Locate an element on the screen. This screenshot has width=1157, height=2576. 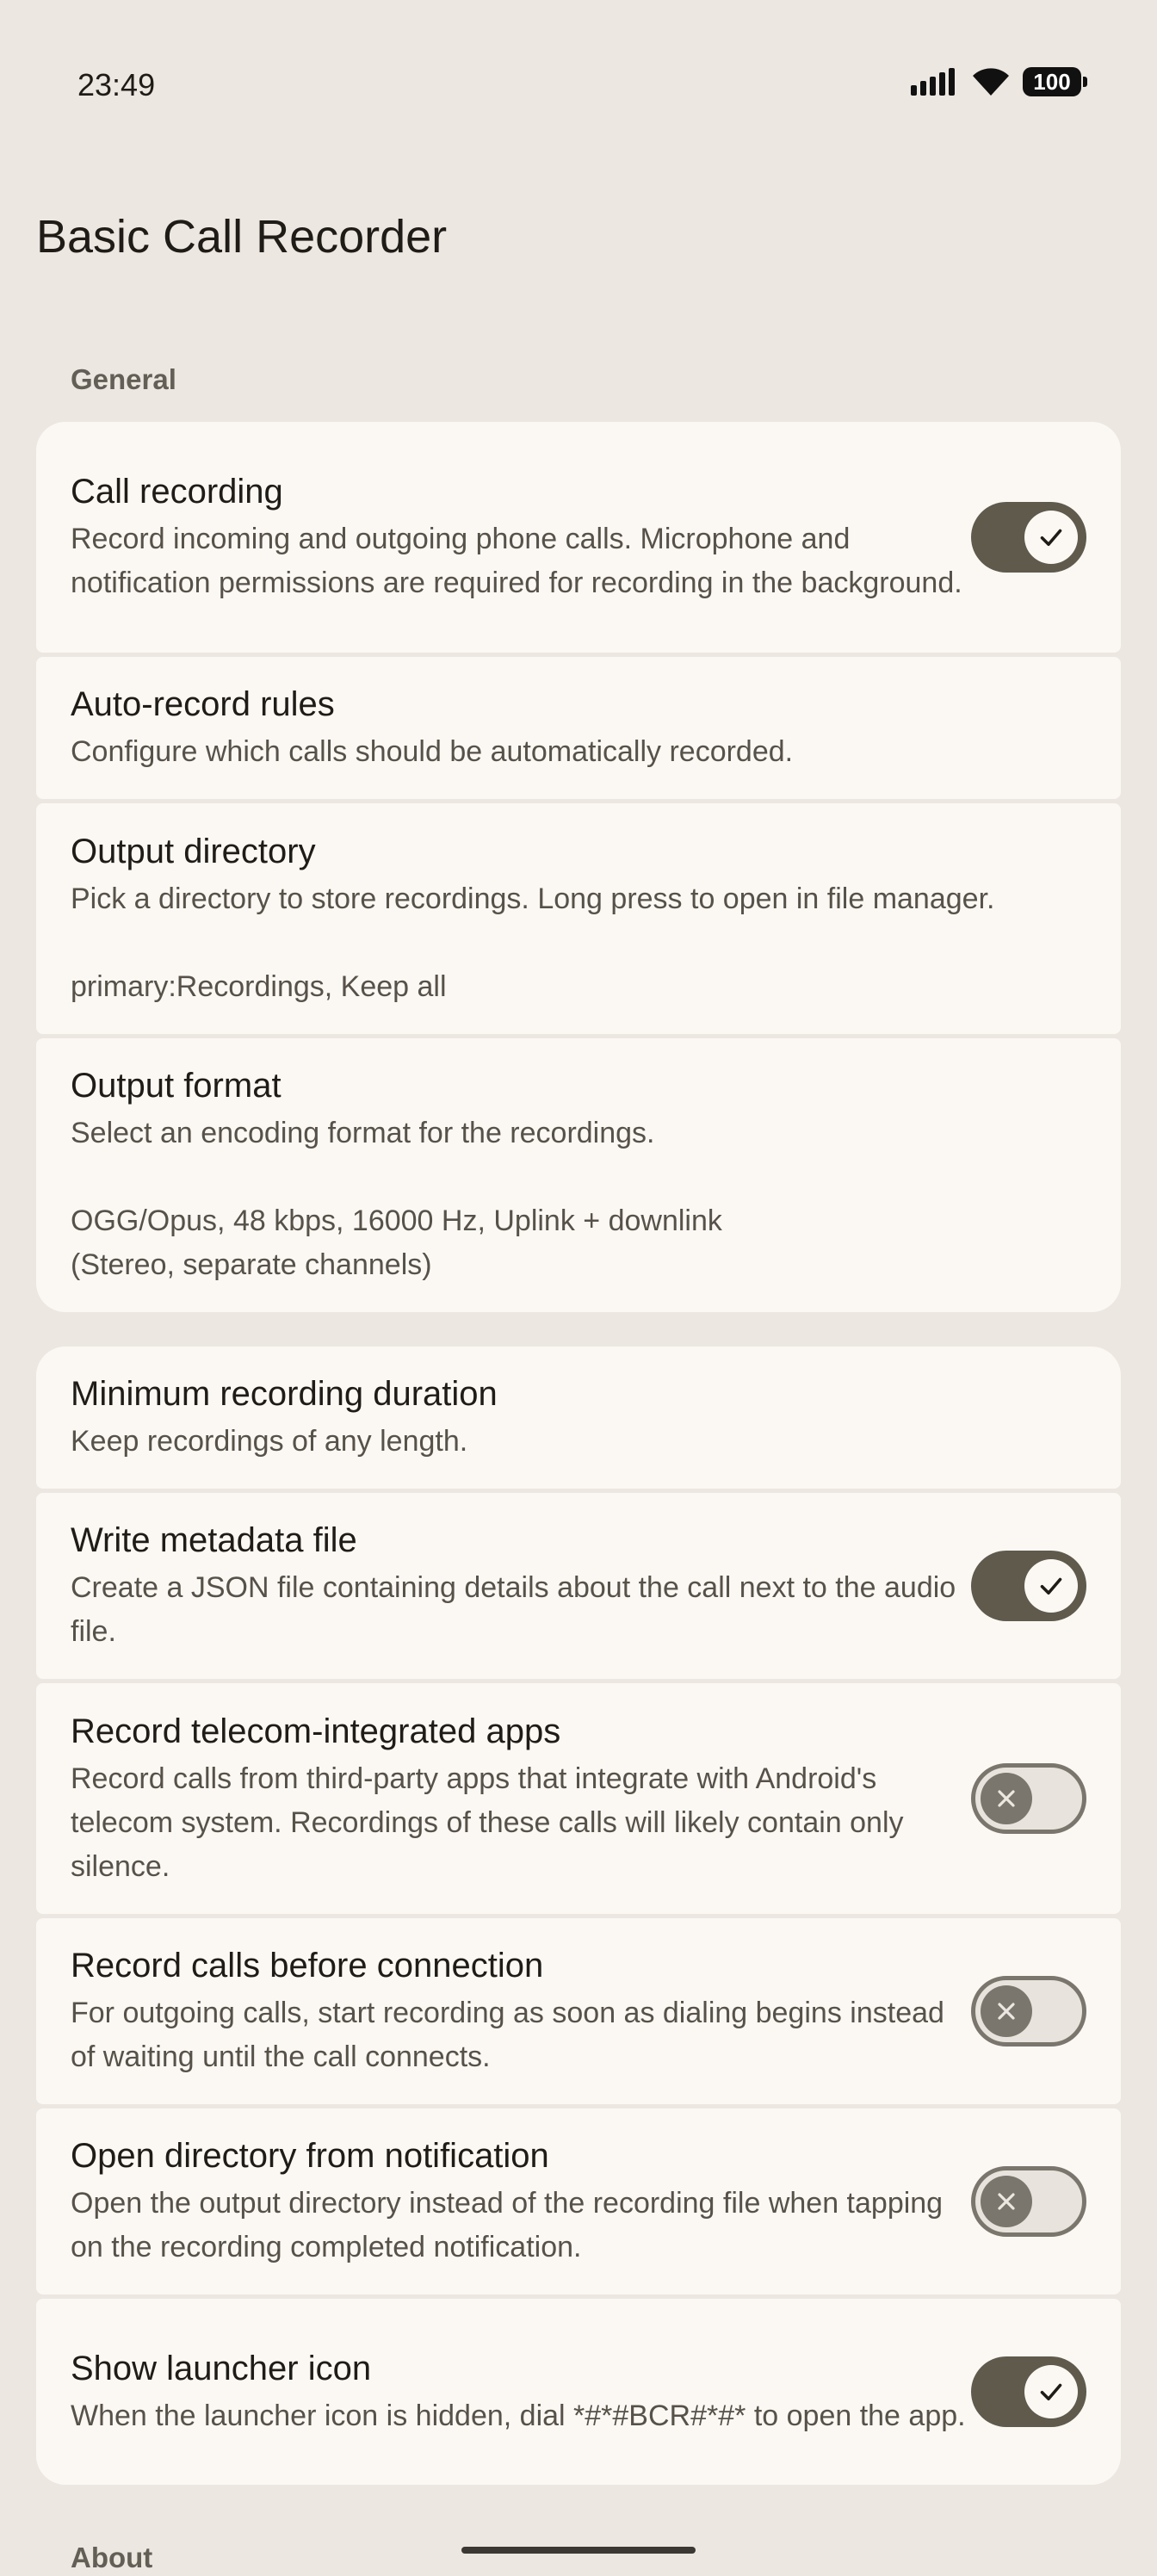
open-directory-switch is located at coordinates (1028, 2201).